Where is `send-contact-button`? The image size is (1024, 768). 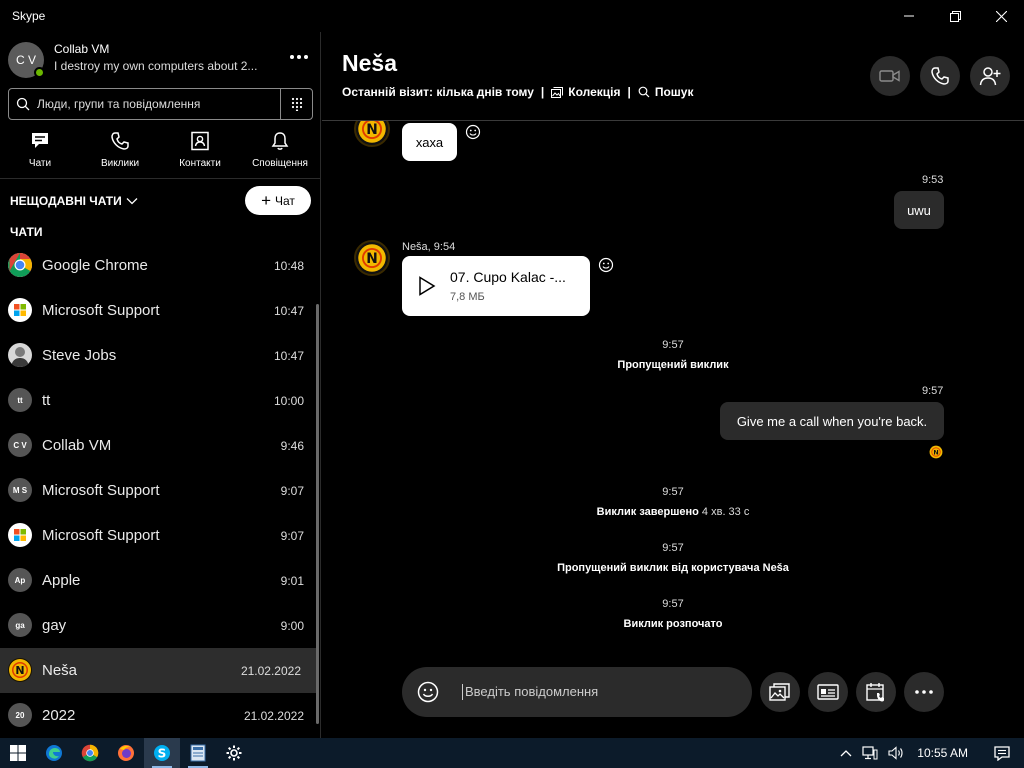 send-contact-button is located at coordinates (828, 692).